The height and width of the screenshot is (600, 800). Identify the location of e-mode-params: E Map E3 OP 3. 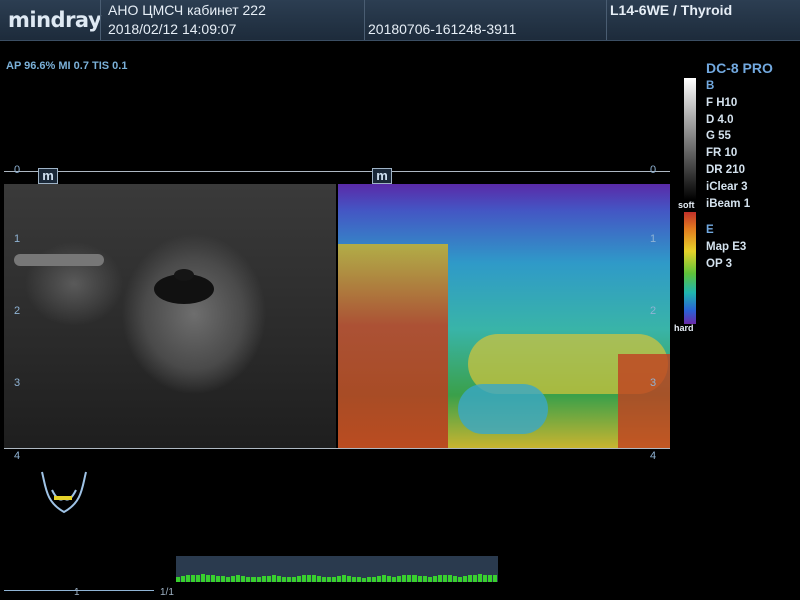
(726, 247).